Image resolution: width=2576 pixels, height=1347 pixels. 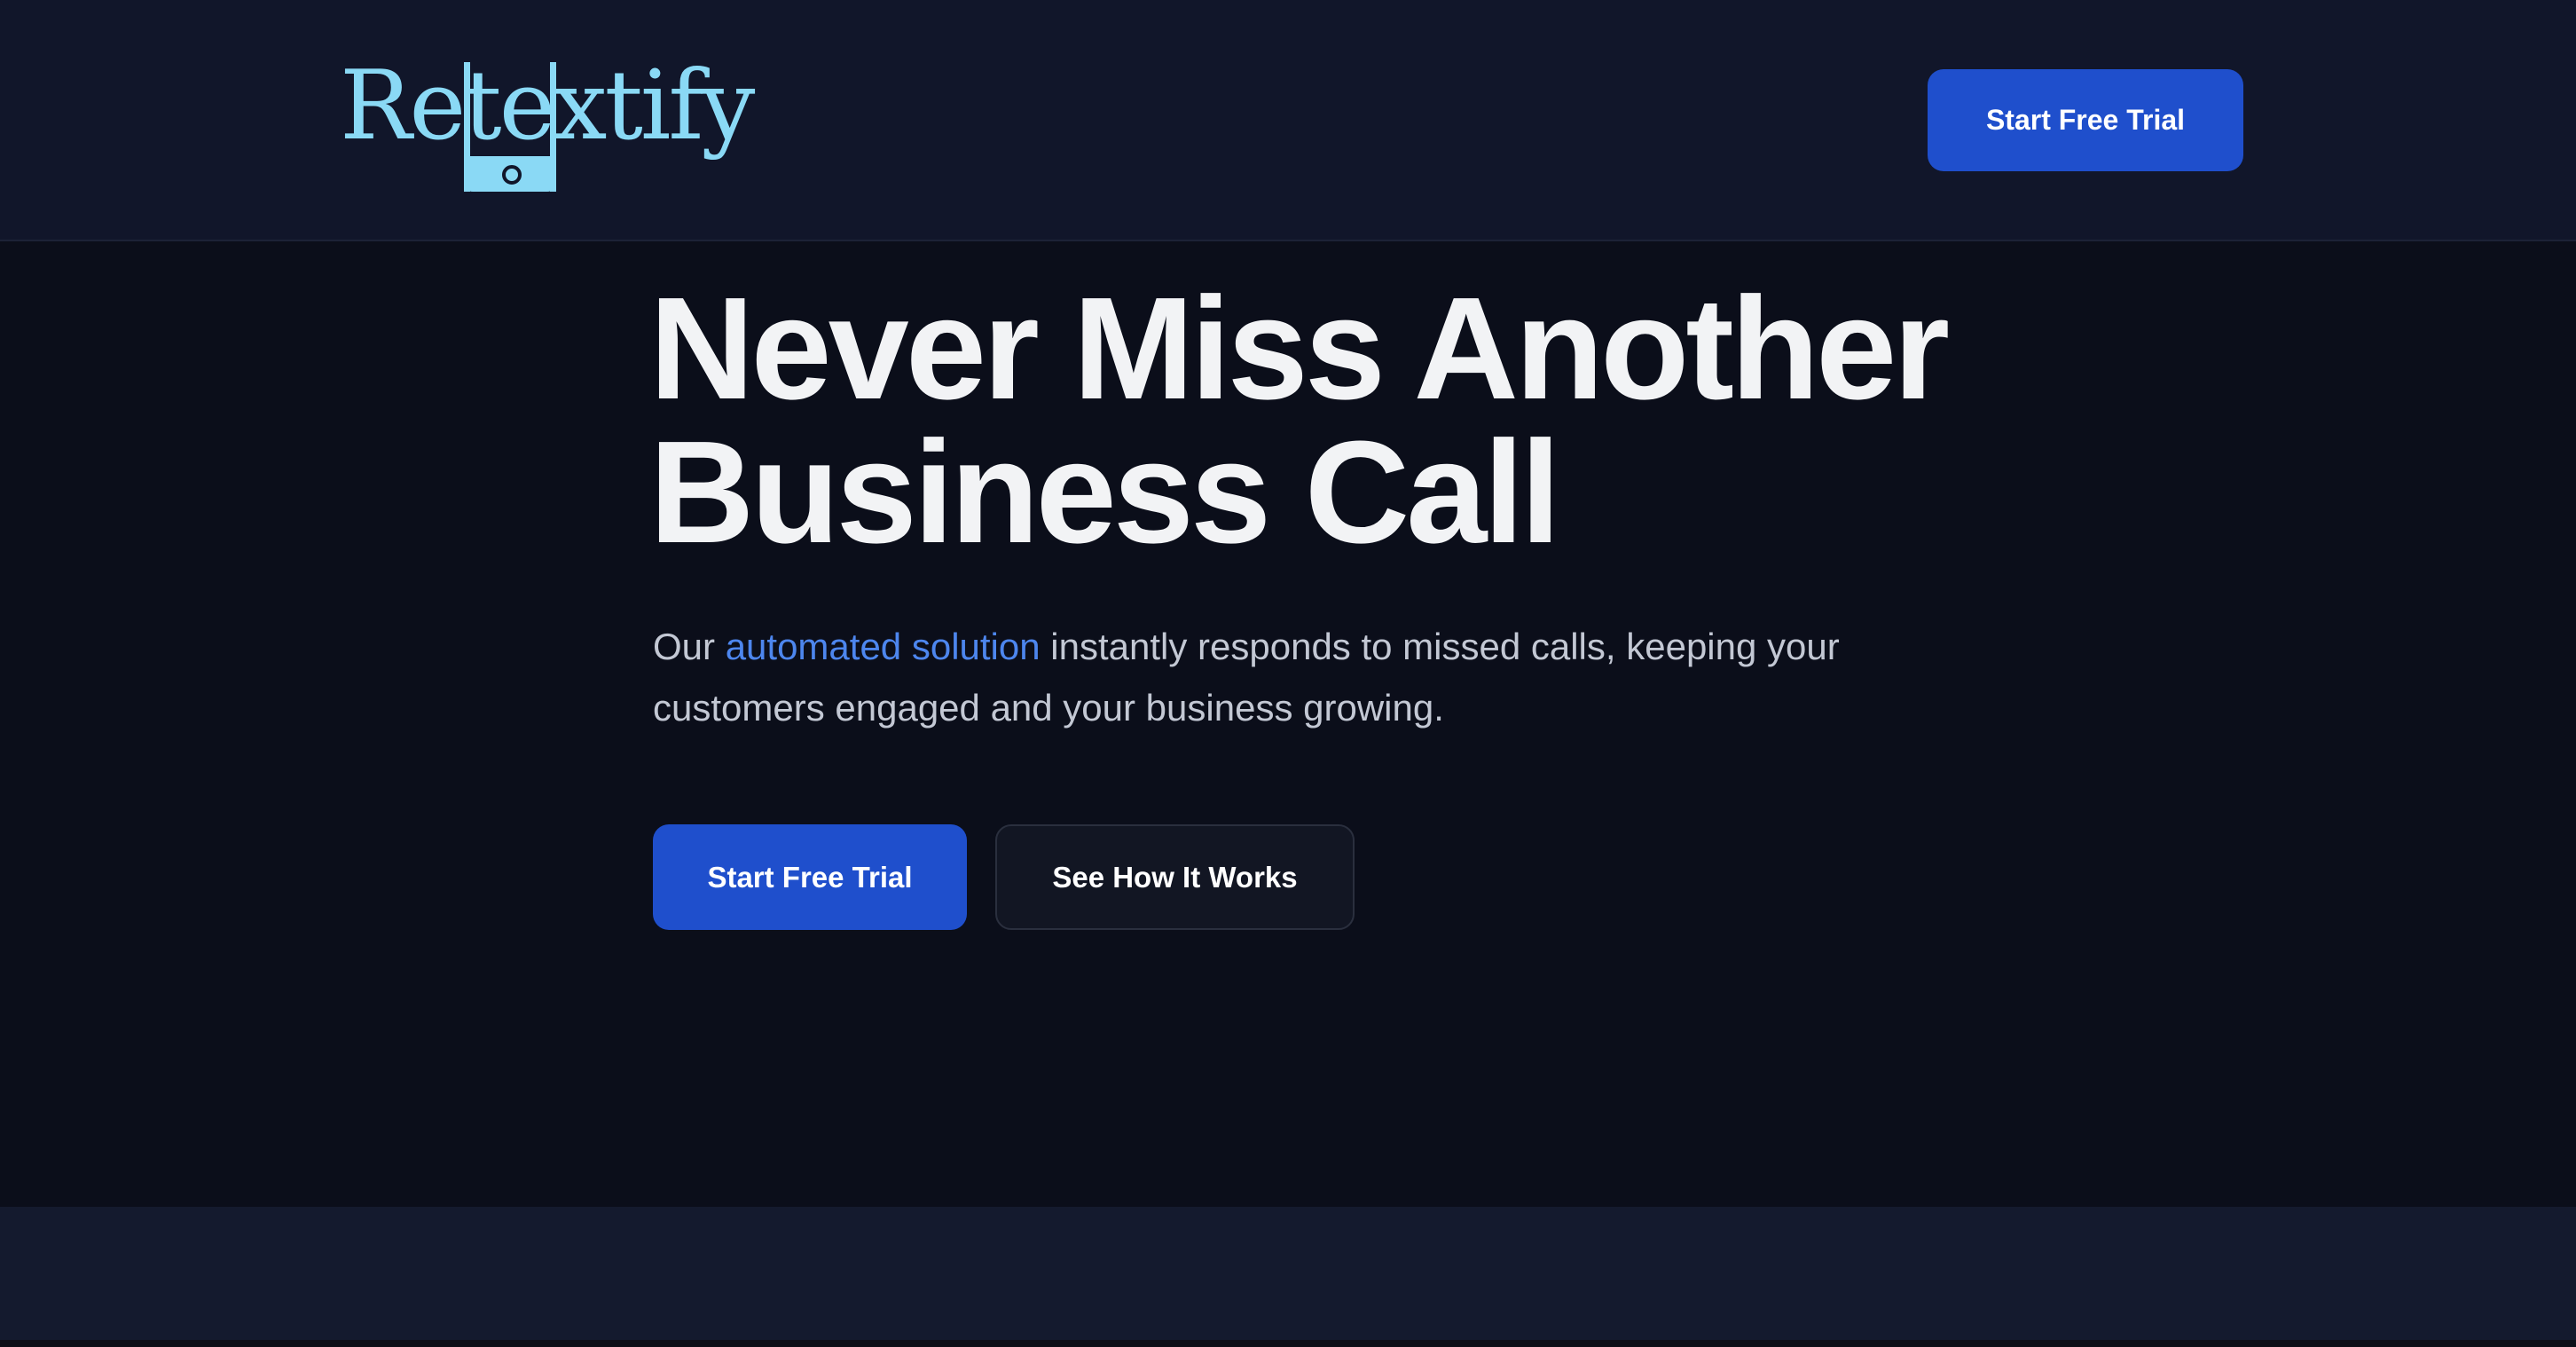 I want to click on hero-subtitle-prefix: Our, so click(x=689, y=646).